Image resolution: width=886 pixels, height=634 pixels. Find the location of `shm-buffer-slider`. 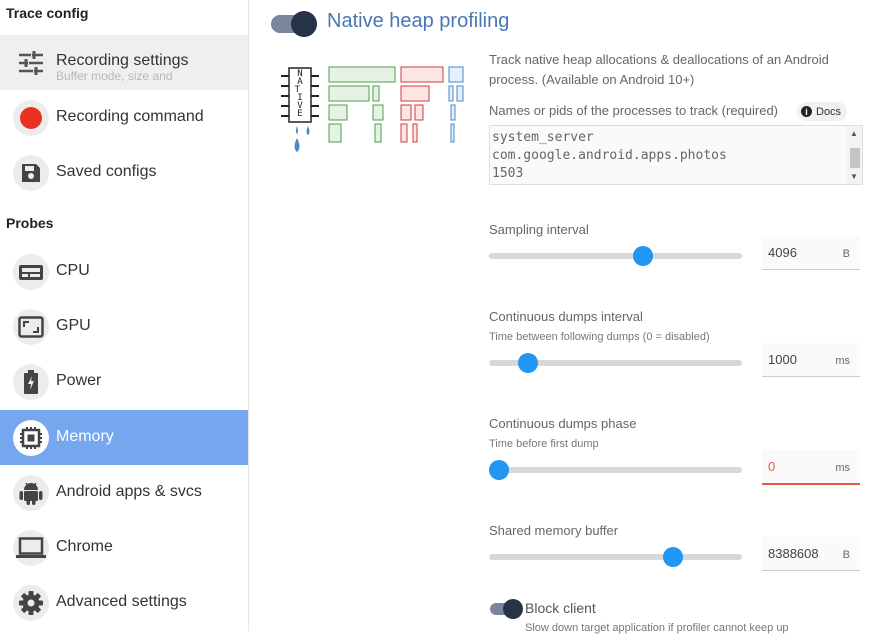

shm-buffer-slider is located at coordinates (615, 557).